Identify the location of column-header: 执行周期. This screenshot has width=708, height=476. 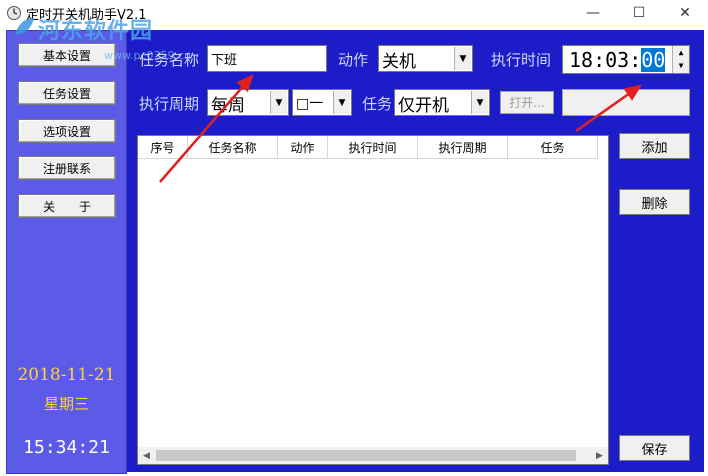
(463, 147).